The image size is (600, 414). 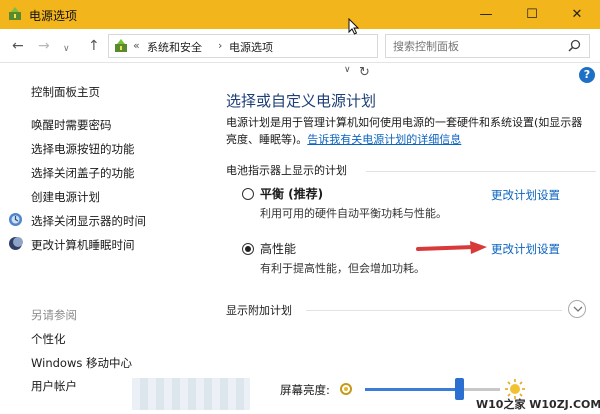 What do you see at coordinates (83, 245) in the screenshot?
I see `sidebar-item-sleep-time: 更改计算机睡眠时间` at bounding box center [83, 245].